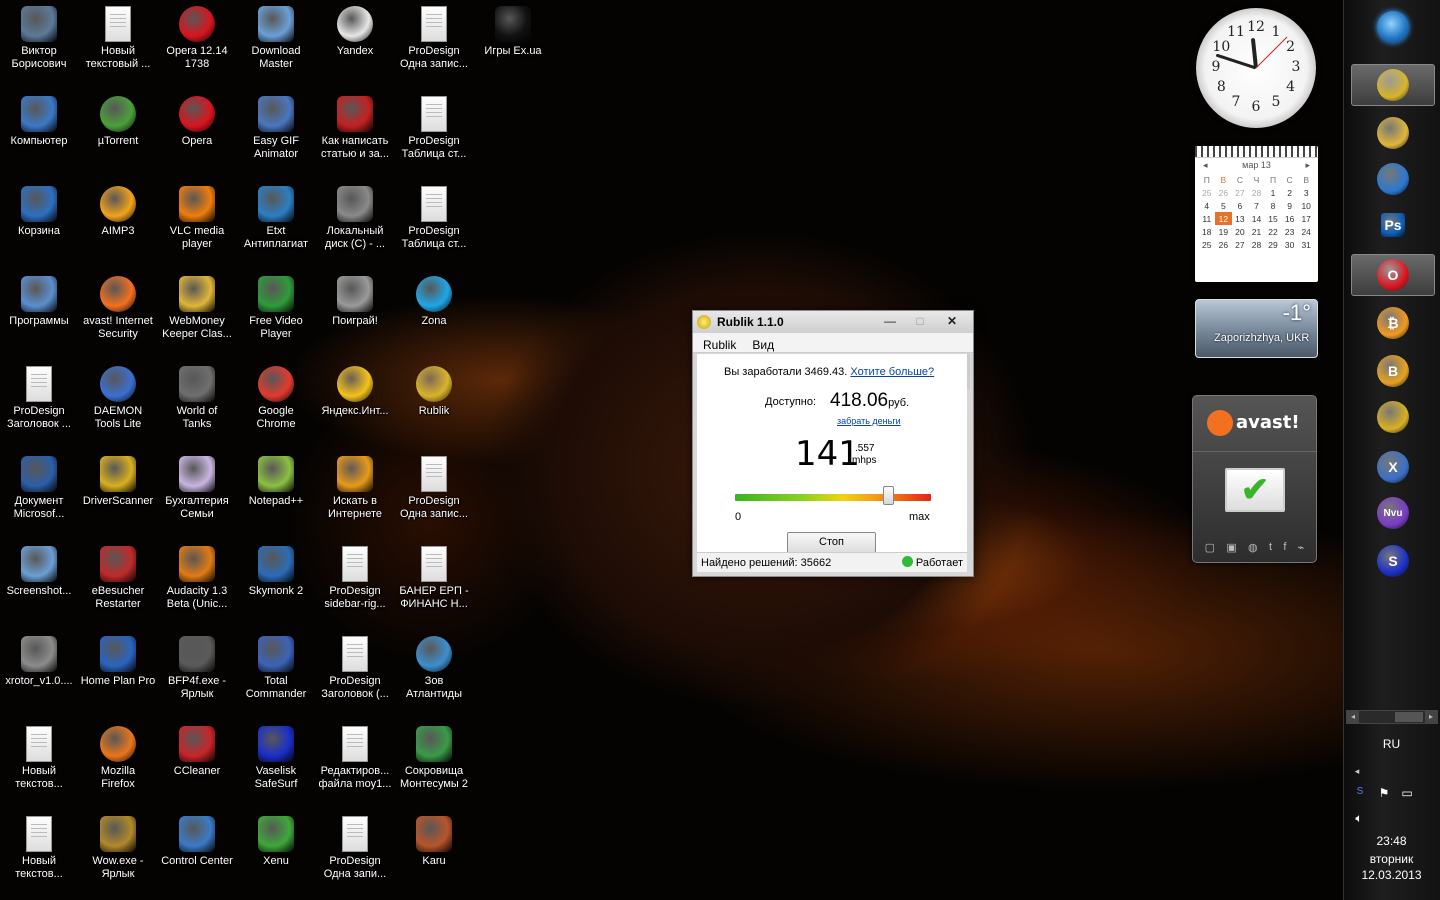 The width and height of the screenshot is (1440, 900). I want to click on gauge-slider, so click(888, 495).